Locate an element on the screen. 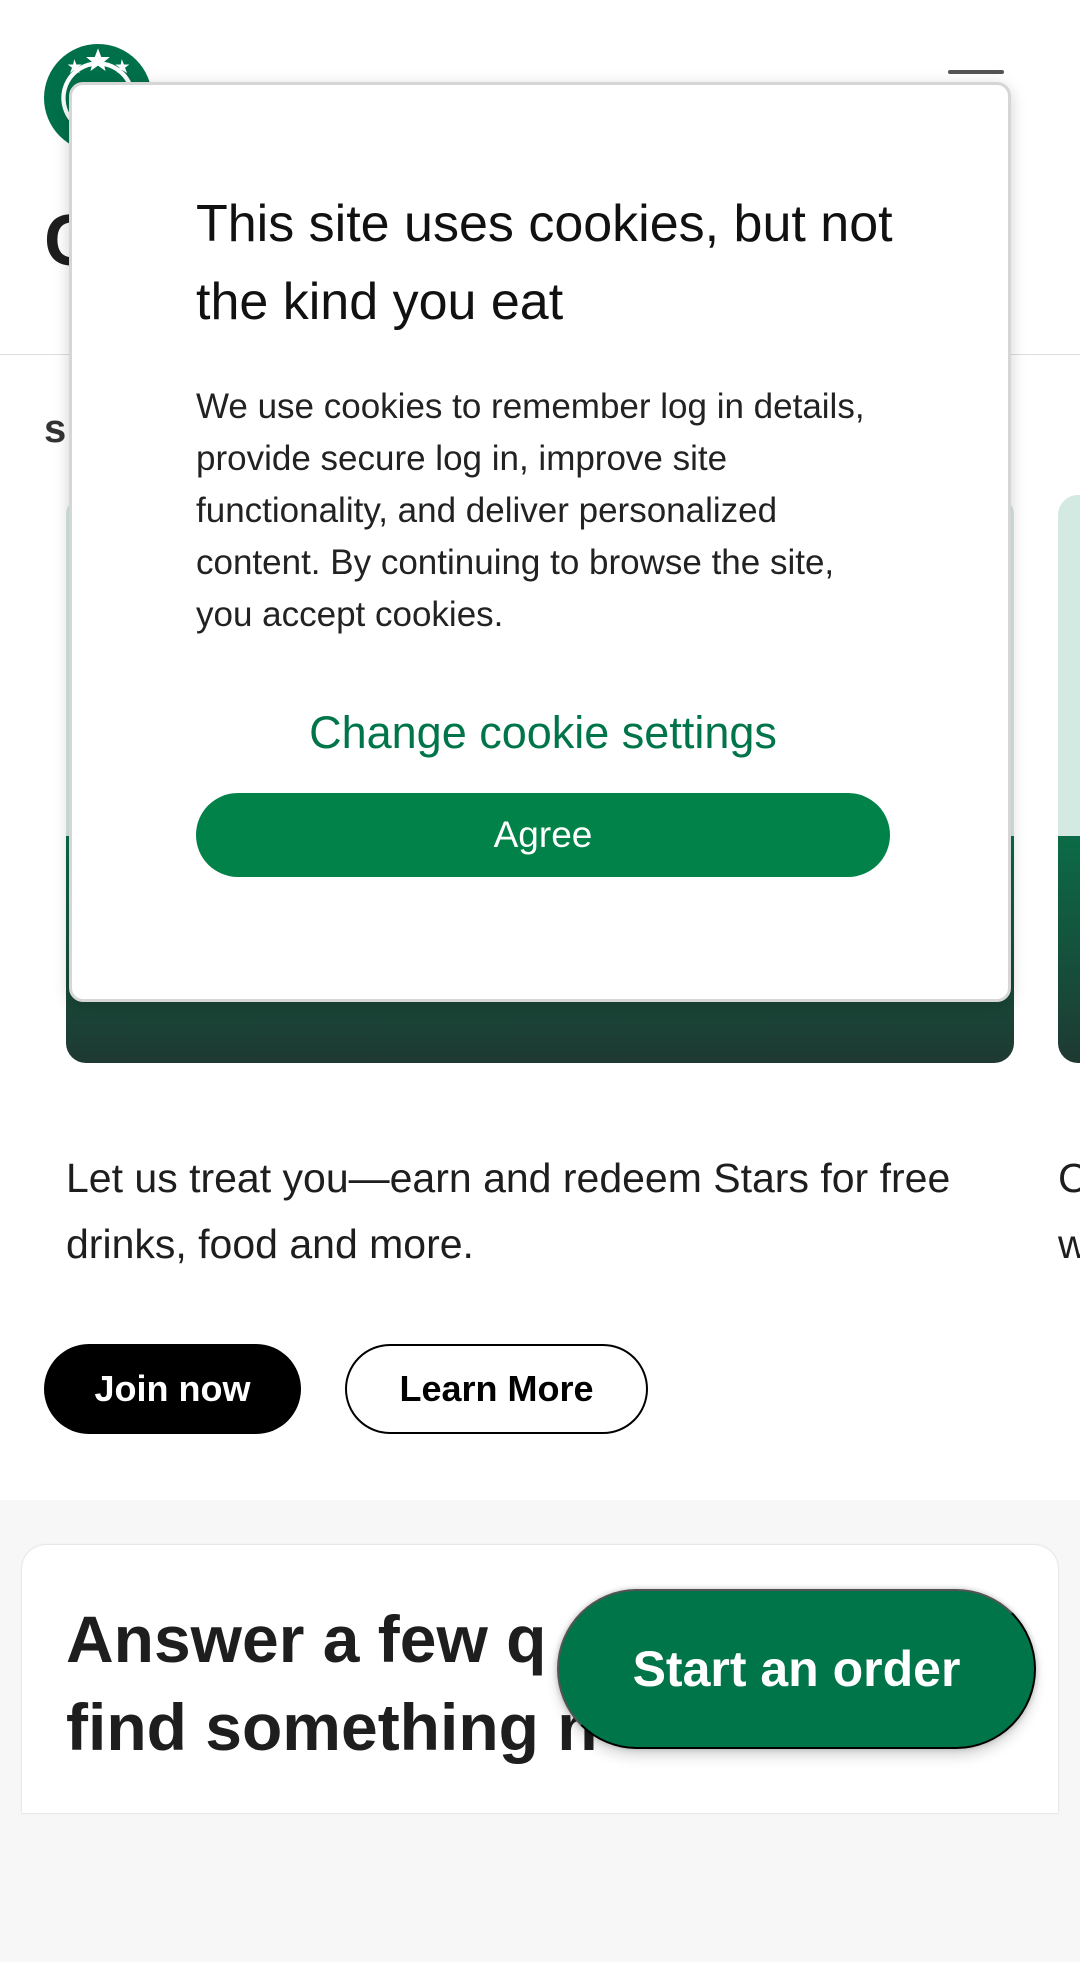 Image resolution: width=1080 pixels, height=1962 pixels. join-now-button: Join now is located at coordinates (172, 1389).